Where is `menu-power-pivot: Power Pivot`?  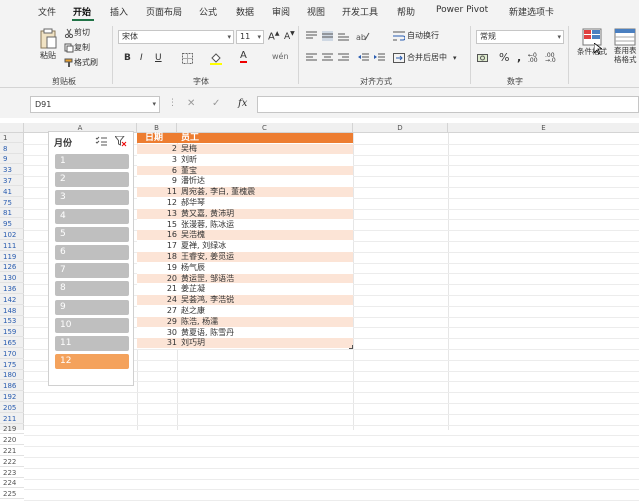
menu-power-pivot: Power Pivot is located at coordinates (462, 10).